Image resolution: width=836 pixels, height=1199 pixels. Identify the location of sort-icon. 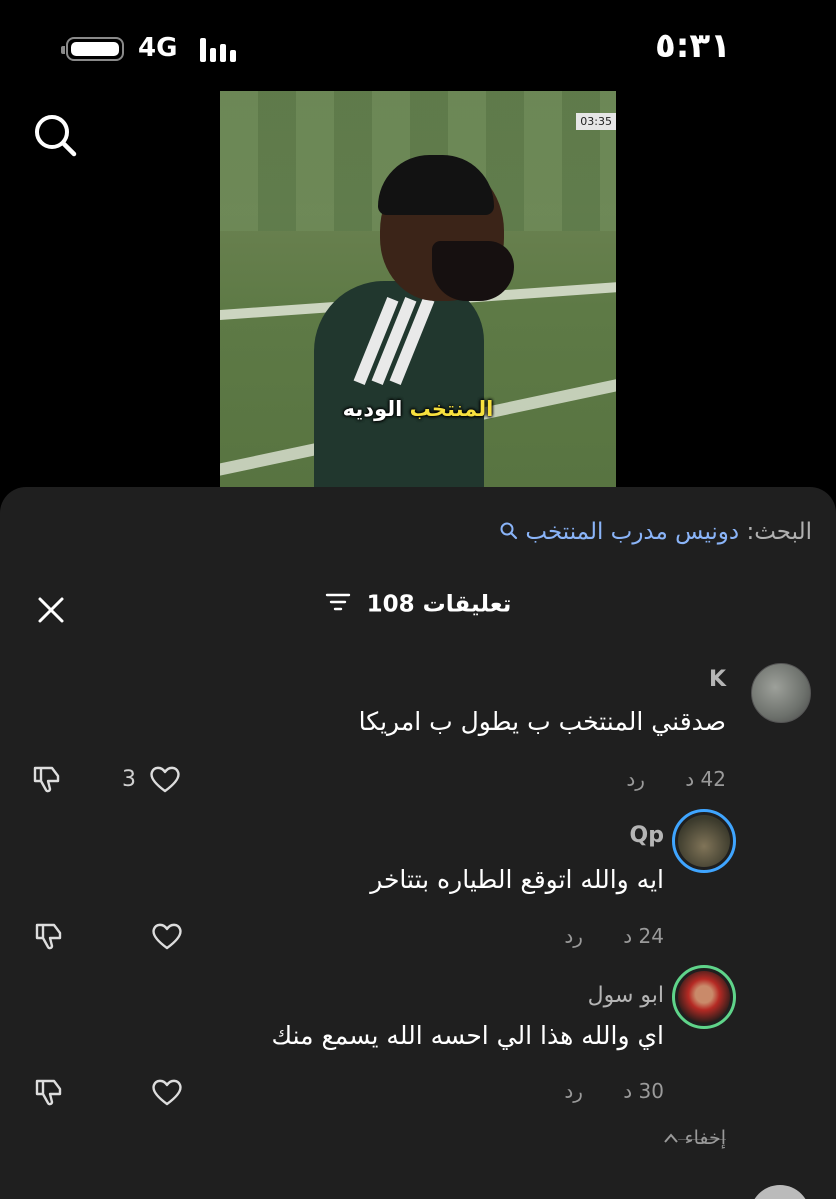
(338, 605).